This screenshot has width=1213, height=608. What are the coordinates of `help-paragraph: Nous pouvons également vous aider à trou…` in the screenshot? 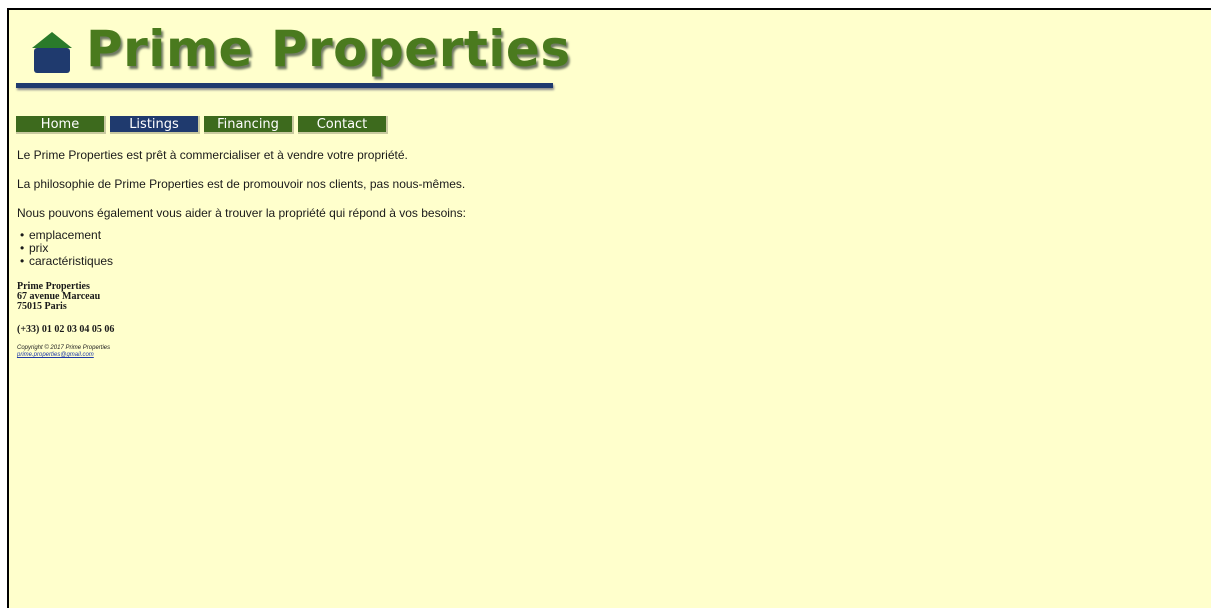 It's located at (241, 213).